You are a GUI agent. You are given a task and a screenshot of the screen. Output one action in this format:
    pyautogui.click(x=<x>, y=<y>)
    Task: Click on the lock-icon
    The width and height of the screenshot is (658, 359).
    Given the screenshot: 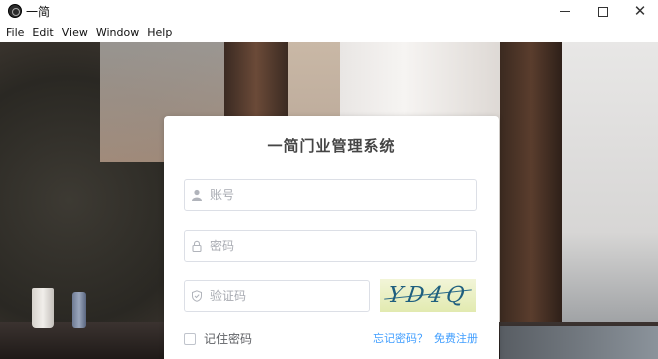 What is the action you would take?
    pyautogui.click(x=197, y=246)
    